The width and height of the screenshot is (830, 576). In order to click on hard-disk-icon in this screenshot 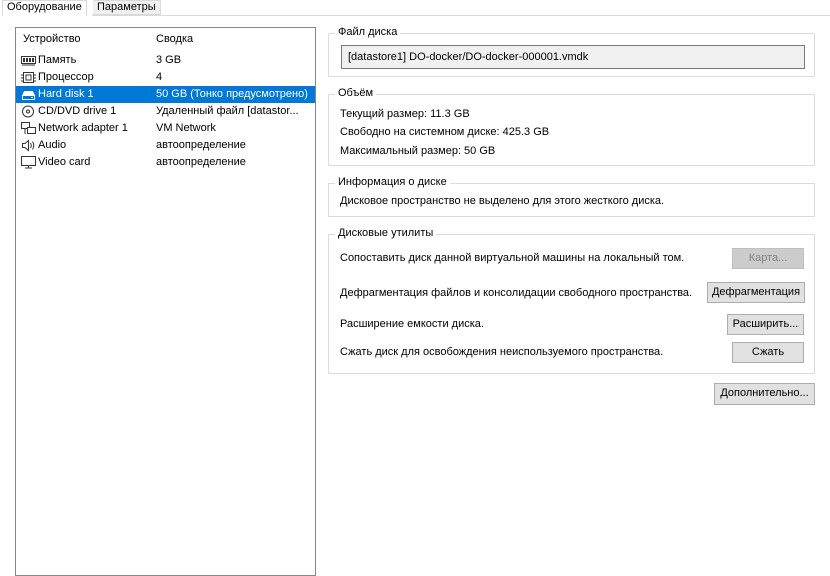, I will do `click(28, 94)`.